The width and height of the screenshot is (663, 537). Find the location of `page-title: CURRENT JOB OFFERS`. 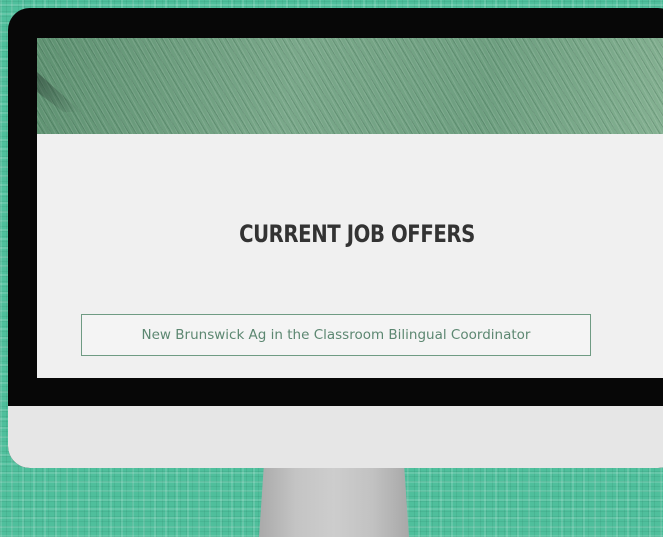

page-title: CURRENT JOB OFFERS is located at coordinates (357, 234).